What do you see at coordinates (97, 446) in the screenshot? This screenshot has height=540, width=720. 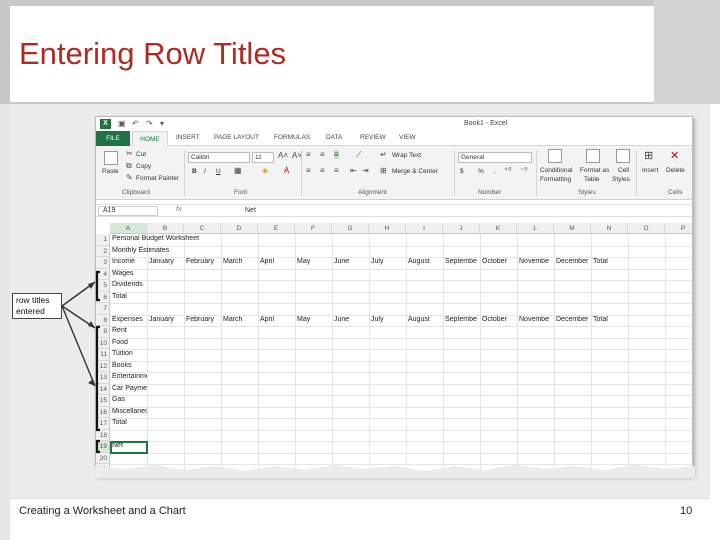 I see `bracket-net` at bounding box center [97, 446].